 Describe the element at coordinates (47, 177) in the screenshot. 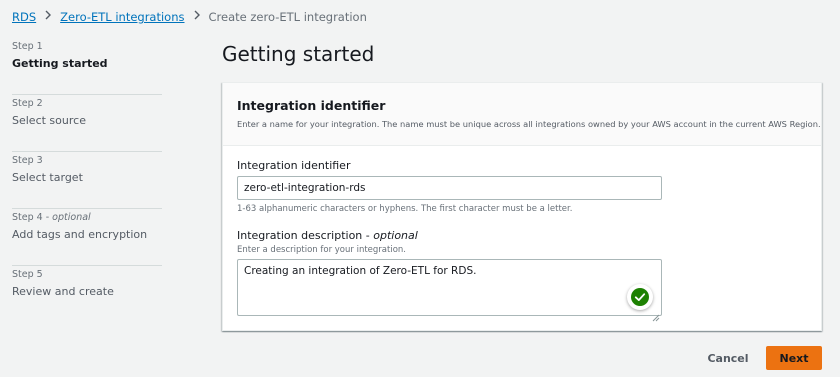

I see `step-label: Select target` at that location.